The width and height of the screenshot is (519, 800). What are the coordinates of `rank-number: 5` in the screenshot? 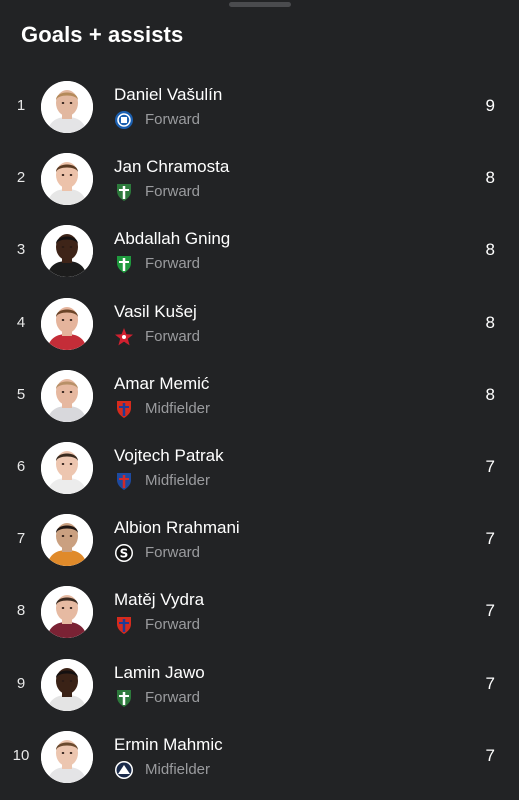 It's located at (21, 394).